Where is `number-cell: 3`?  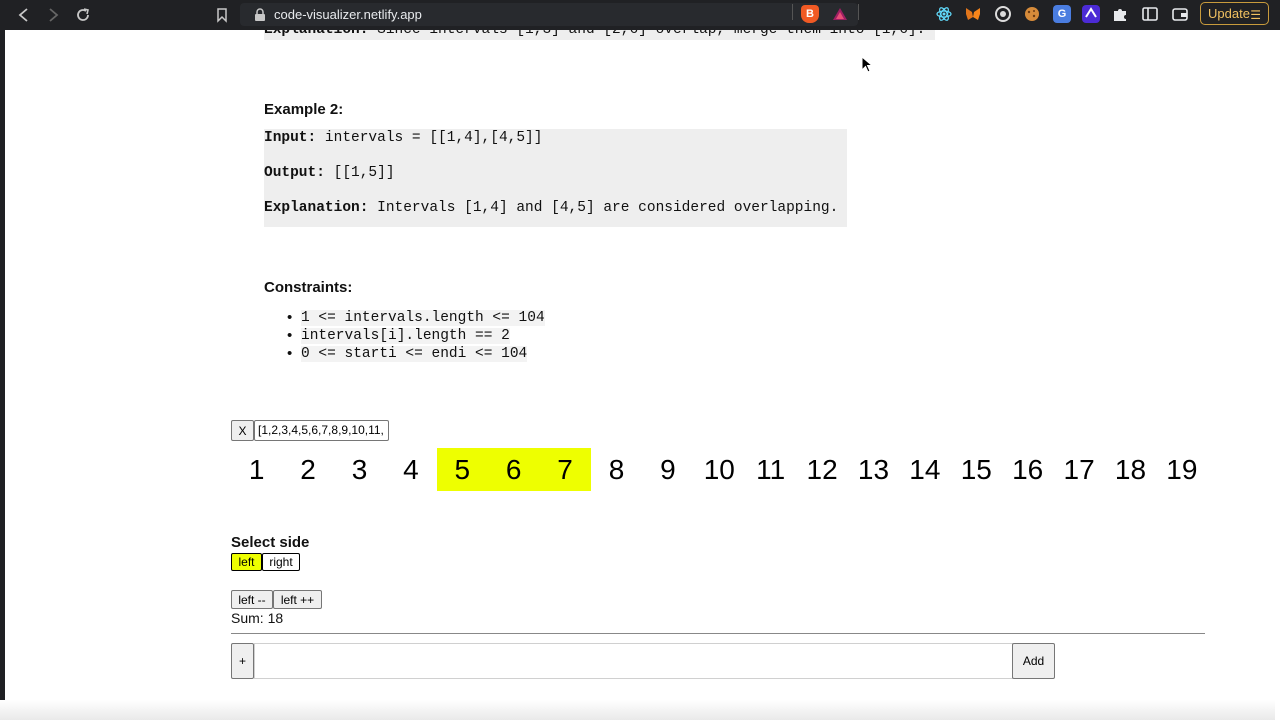
number-cell: 3 is located at coordinates (359, 469).